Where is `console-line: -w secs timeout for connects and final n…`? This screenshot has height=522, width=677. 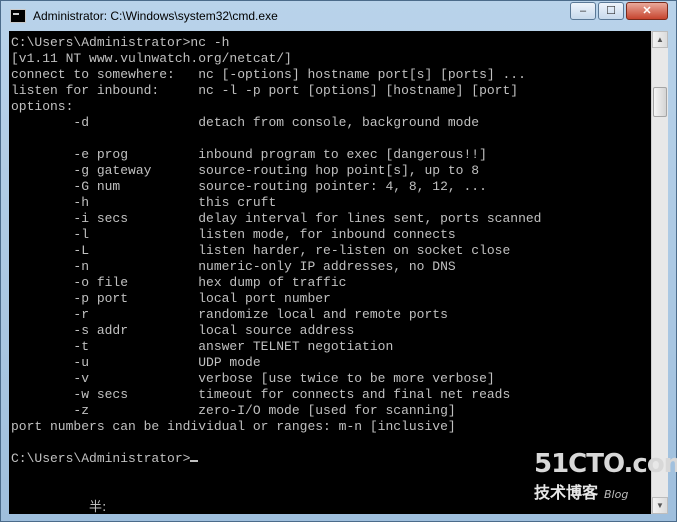 console-line: -w secs timeout for connects and final n… is located at coordinates (292, 394).